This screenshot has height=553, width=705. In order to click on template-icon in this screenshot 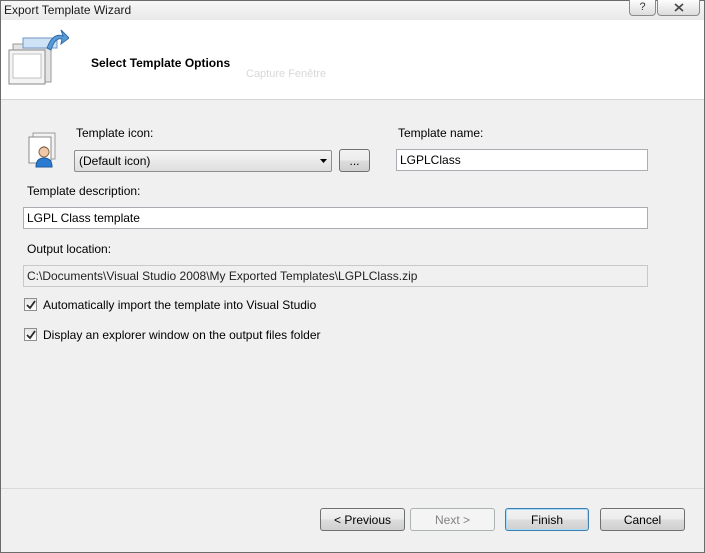, I will do `click(42, 150)`.